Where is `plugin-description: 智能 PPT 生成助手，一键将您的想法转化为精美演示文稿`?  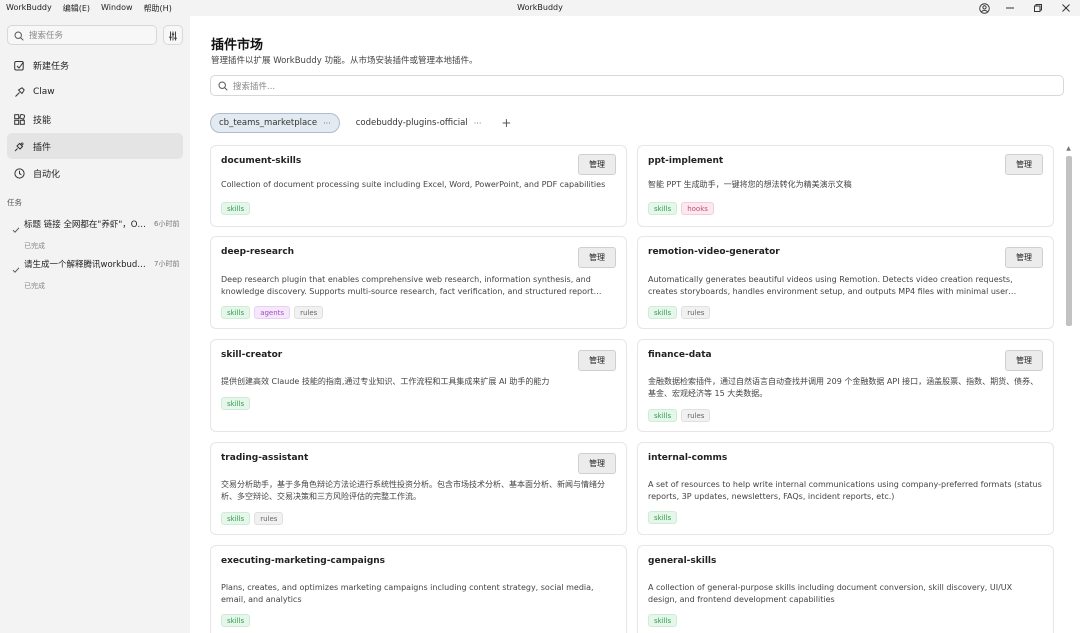 plugin-description: 智能 PPT 生成助手，一键将您的想法转化为精美演示文稿 is located at coordinates (750, 184).